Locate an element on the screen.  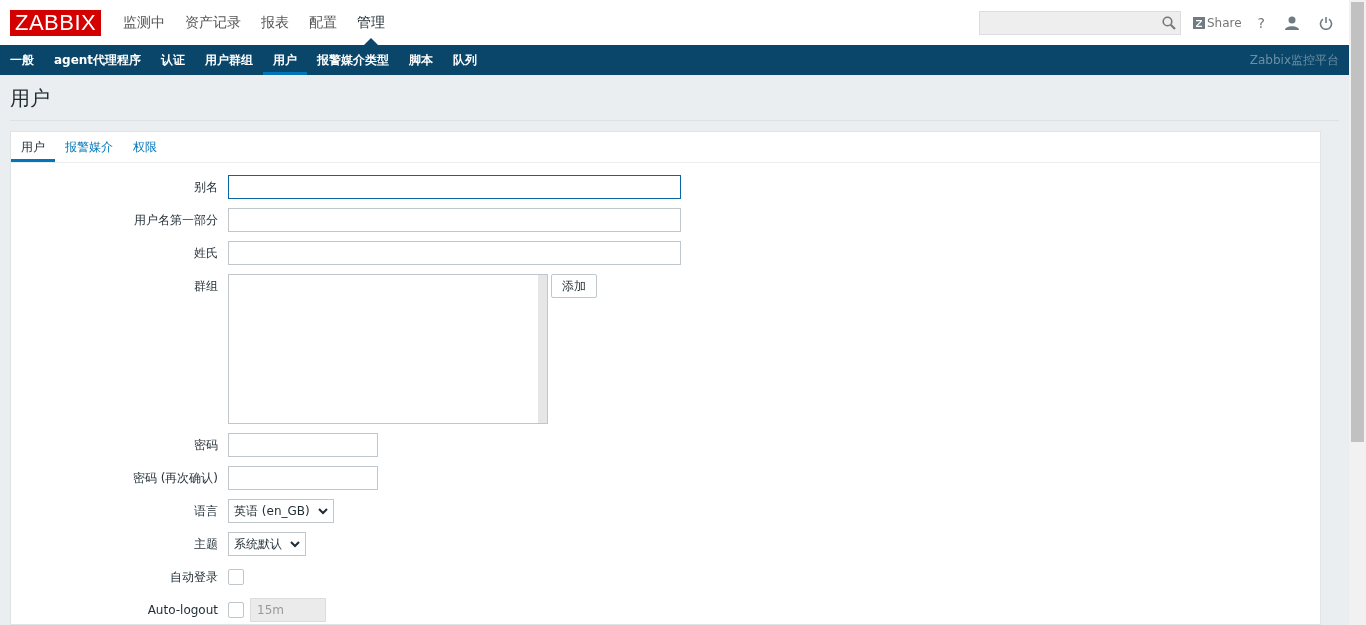
scrollbar is located at coordinates (1357, 312).